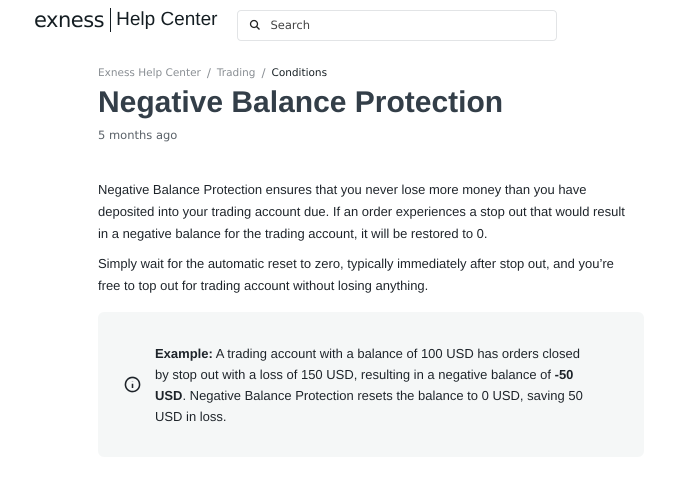  What do you see at coordinates (362, 212) in the screenshot?
I see `paragraph: Negative Balance Protection ensures that you never lose more money than you have deposited into your trading account due. If an order experiences a stop out that would result in a negative balance for the trading account, it will be restored to 0.` at bounding box center [362, 212].